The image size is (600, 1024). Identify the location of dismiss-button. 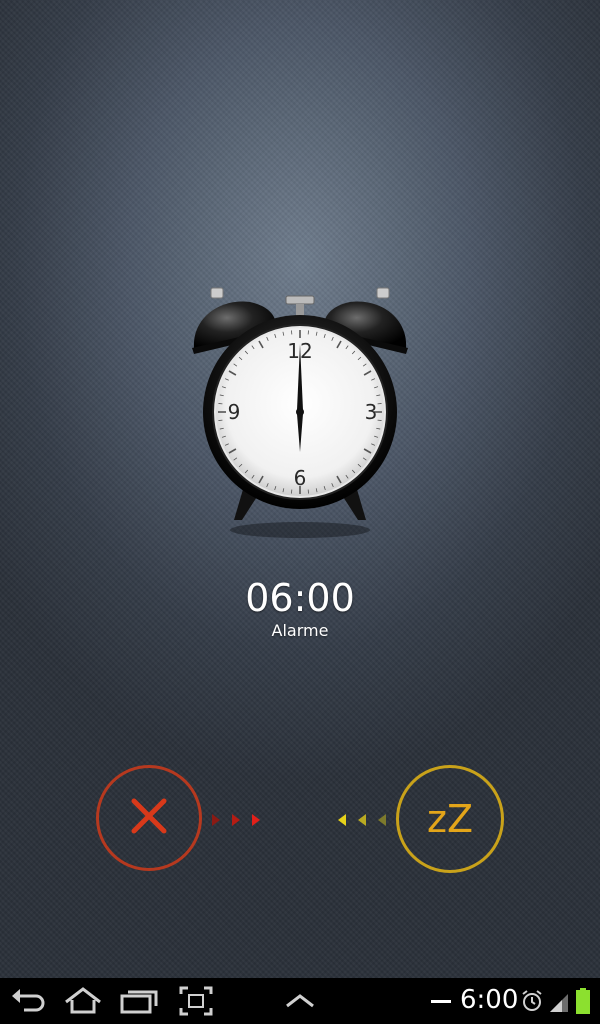
(149, 818).